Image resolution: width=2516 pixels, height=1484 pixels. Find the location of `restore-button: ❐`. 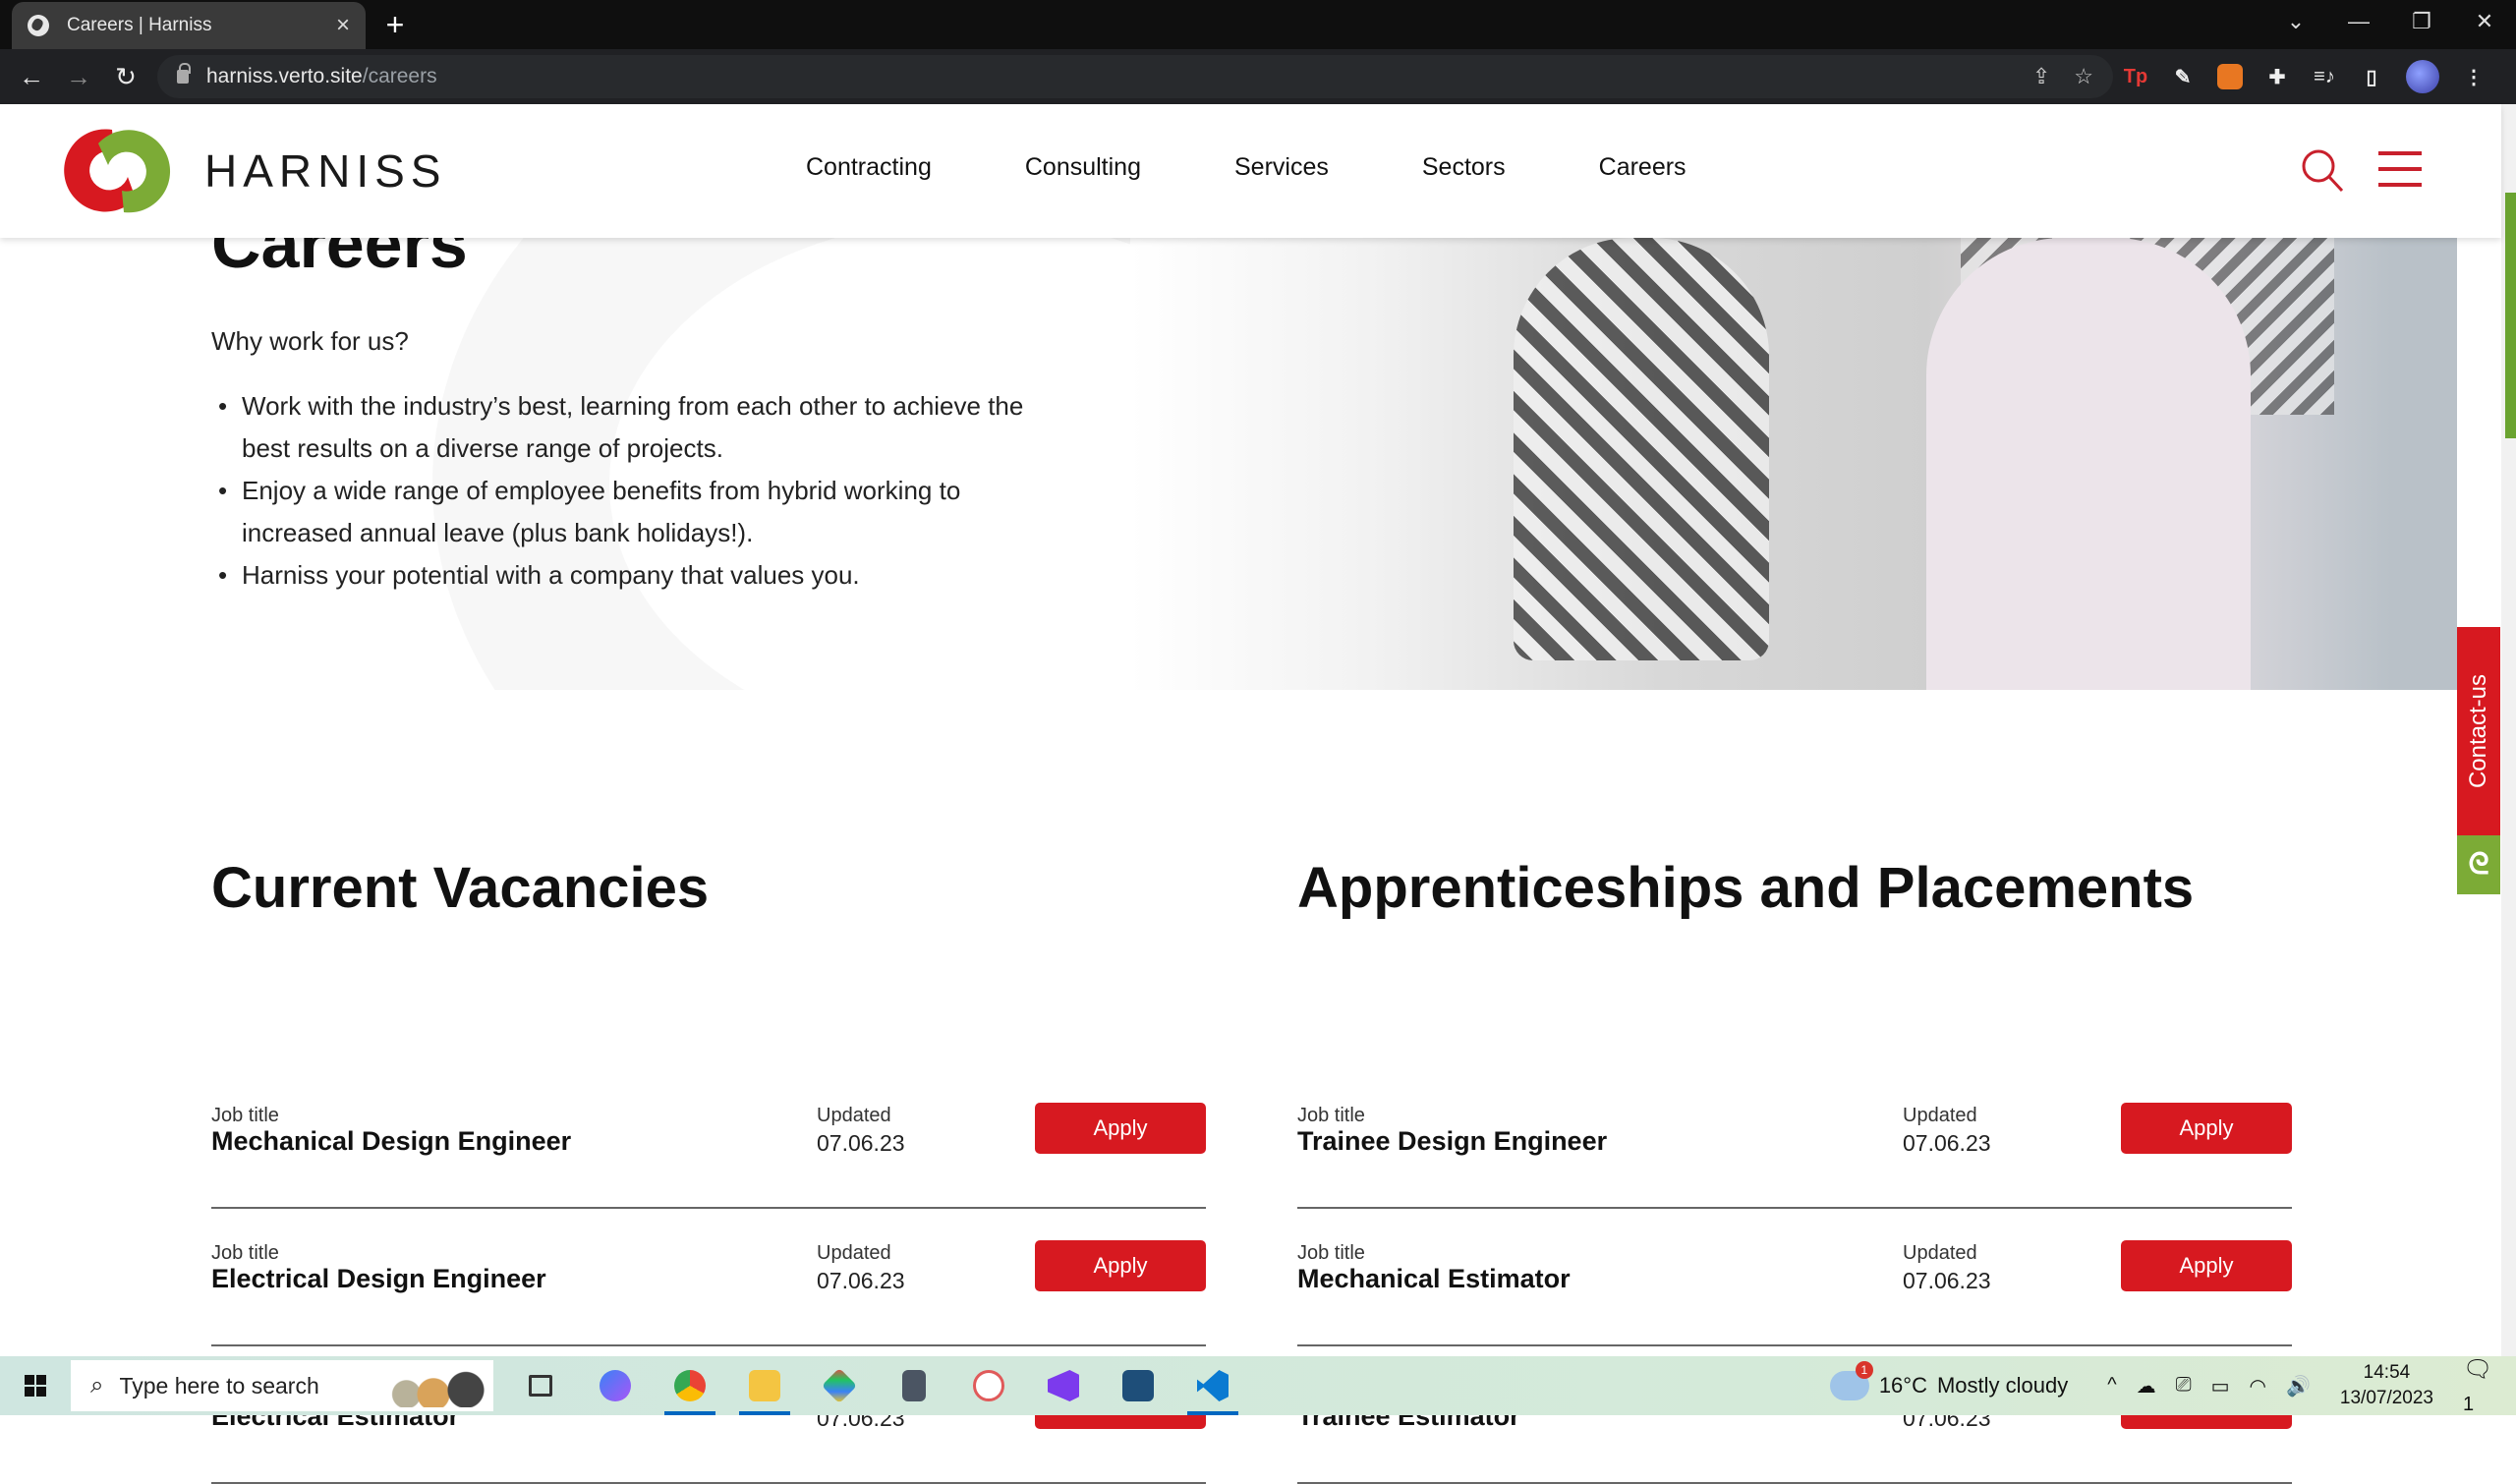

restore-button: ❐ is located at coordinates (2421, 21).